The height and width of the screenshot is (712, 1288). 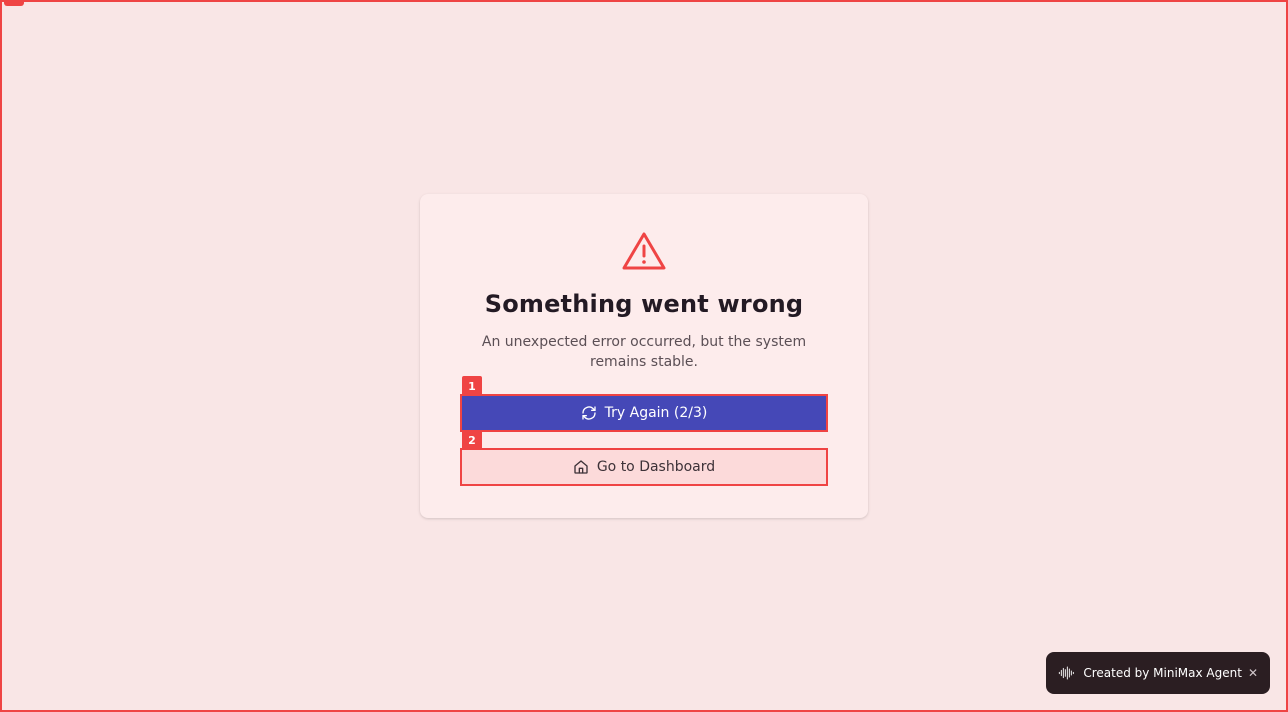 What do you see at coordinates (588, 413) in the screenshot?
I see `refresh-icon` at bounding box center [588, 413].